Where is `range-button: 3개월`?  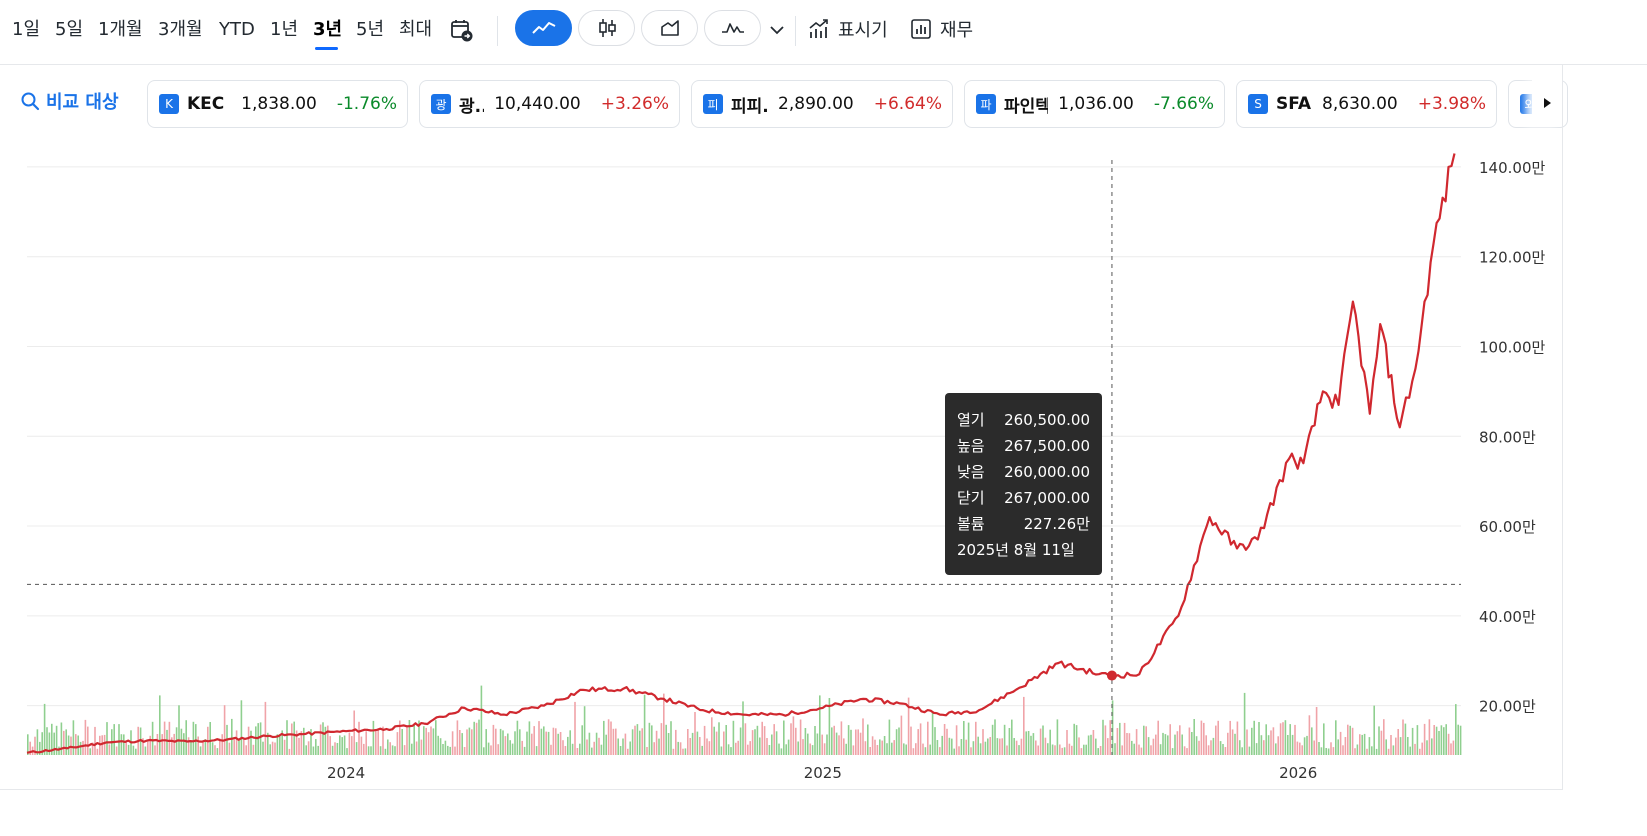 range-button: 3개월 is located at coordinates (180, 30).